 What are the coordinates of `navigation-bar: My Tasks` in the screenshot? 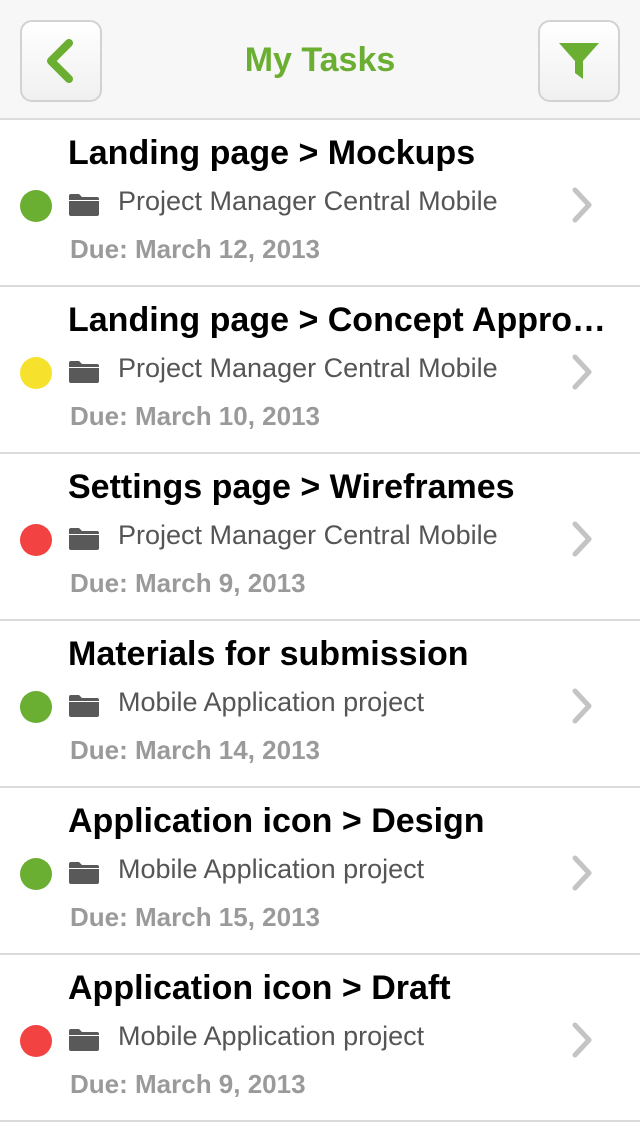 It's located at (320, 60).